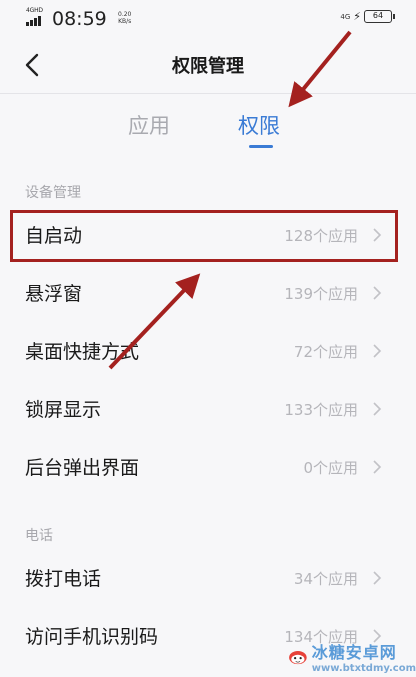 The height and width of the screenshot is (677, 416). What do you see at coordinates (357, 16) in the screenshot?
I see `charging-icon: ⚡` at bounding box center [357, 16].